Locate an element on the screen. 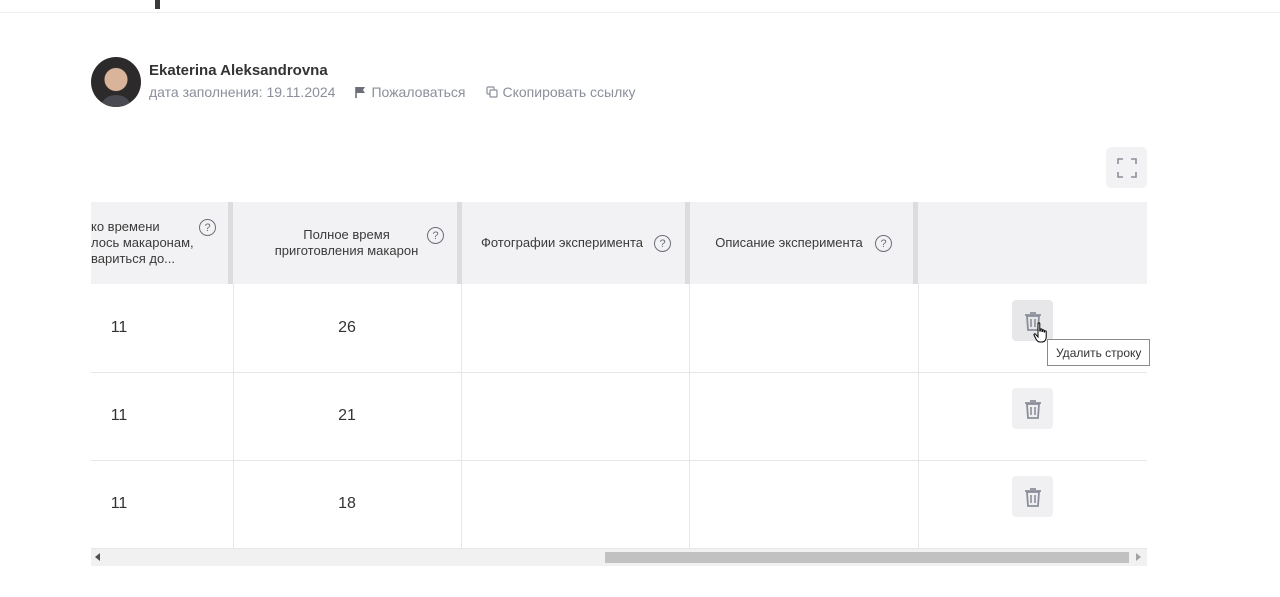 The height and width of the screenshot is (597, 1280). cell-total-time: 21 is located at coordinates (347, 416).